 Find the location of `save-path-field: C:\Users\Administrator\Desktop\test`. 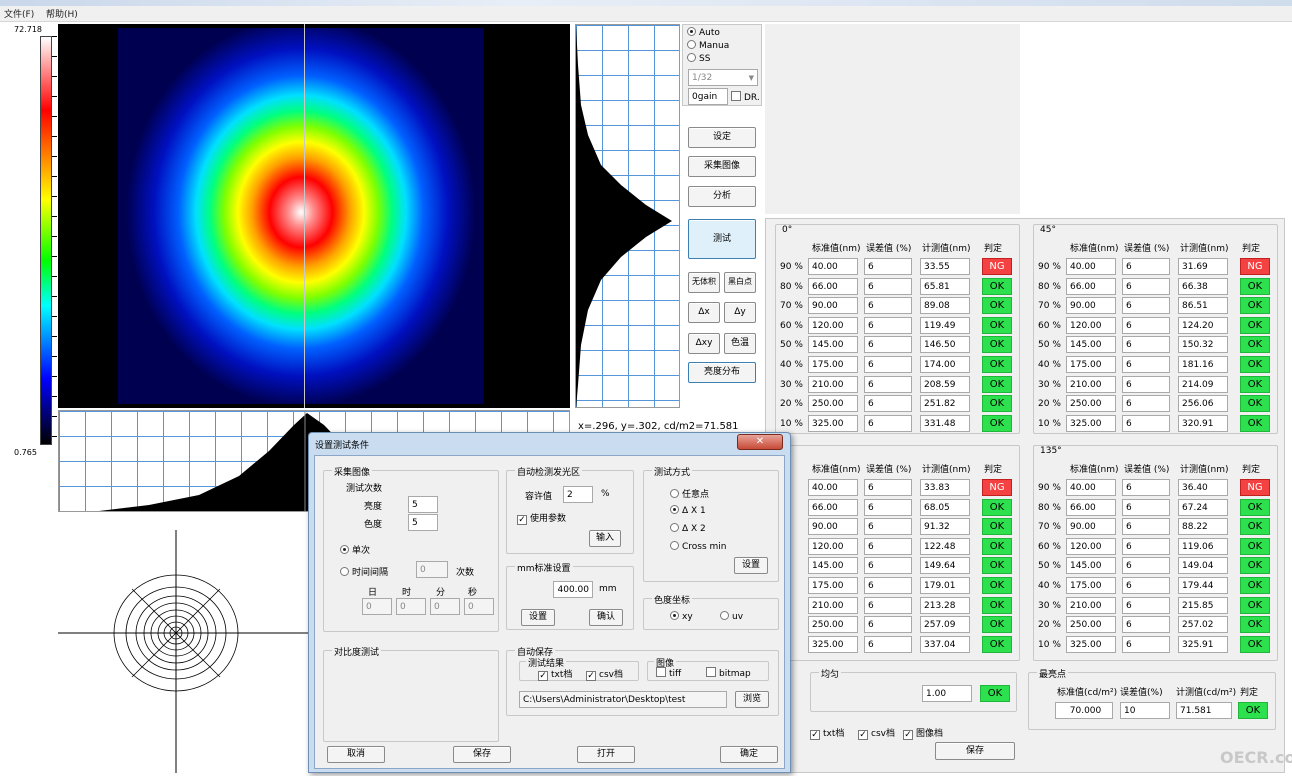

save-path-field: C:\Users\Administrator\Desktop\test is located at coordinates (623, 699).